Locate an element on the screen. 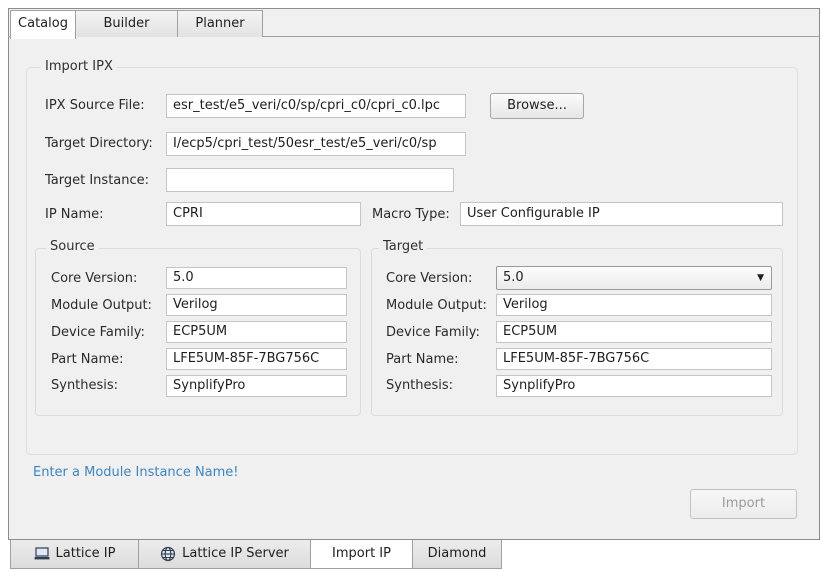  source-synthesis-field: SynplifyPro is located at coordinates (256, 386).